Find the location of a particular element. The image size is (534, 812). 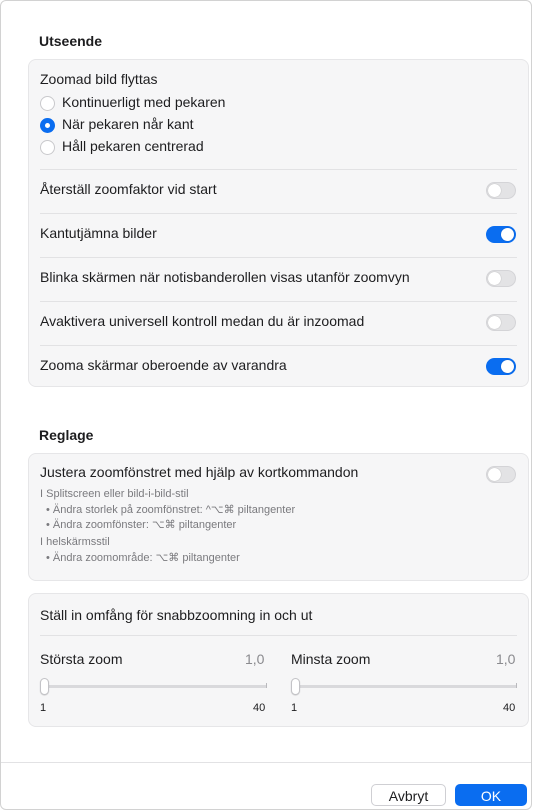

min-zoom-max-label: 40 is located at coordinates (509, 708).